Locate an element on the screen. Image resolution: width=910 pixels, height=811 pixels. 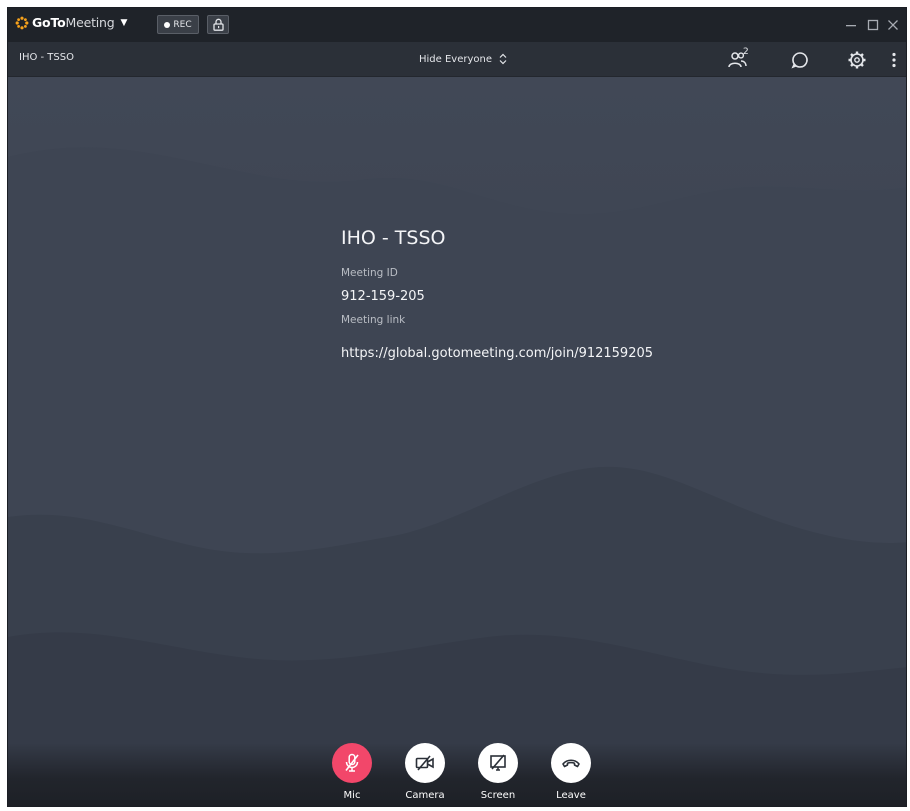
lock-meeting-button is located at coordinates (218, 24).